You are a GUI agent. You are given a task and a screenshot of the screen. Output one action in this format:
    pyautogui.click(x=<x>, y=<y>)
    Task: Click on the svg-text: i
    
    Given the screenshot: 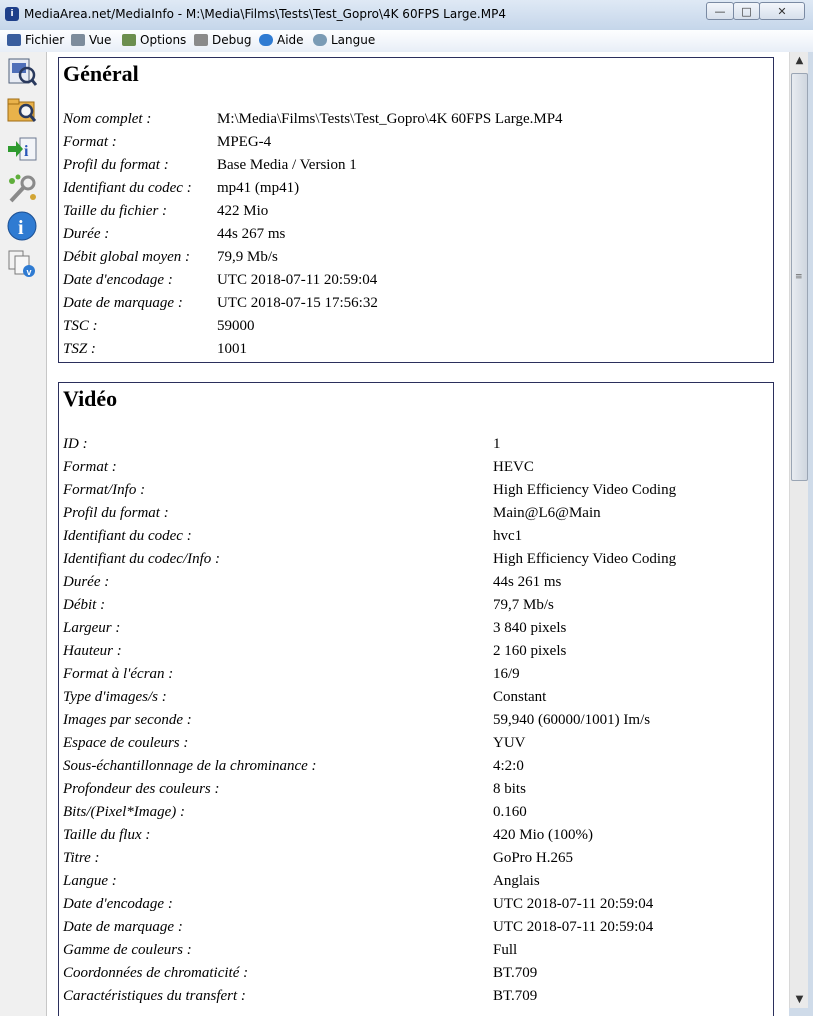 What is the action you would take?
    pyautogui.click(x=26, y=151)
    